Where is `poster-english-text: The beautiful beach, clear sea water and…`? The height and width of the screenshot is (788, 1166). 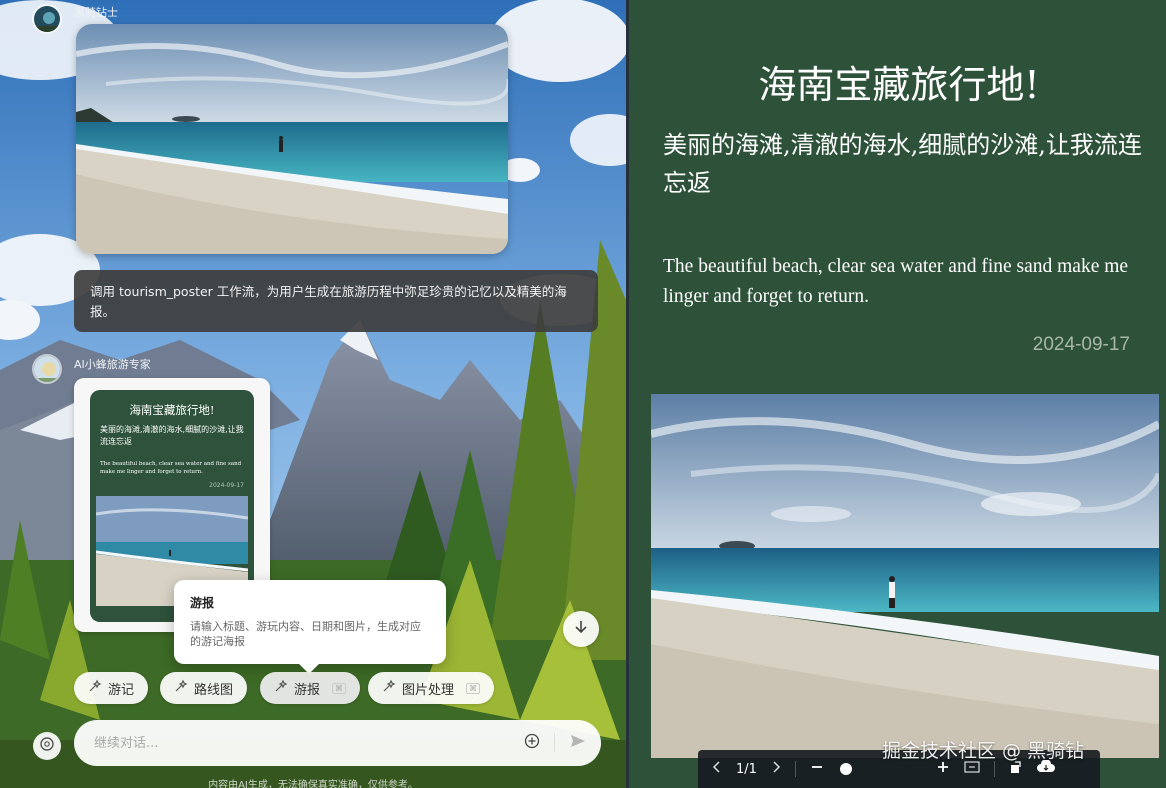 poster-english-text: The beautiful beach, clear sea water and… is located at coordinates (896, 281).